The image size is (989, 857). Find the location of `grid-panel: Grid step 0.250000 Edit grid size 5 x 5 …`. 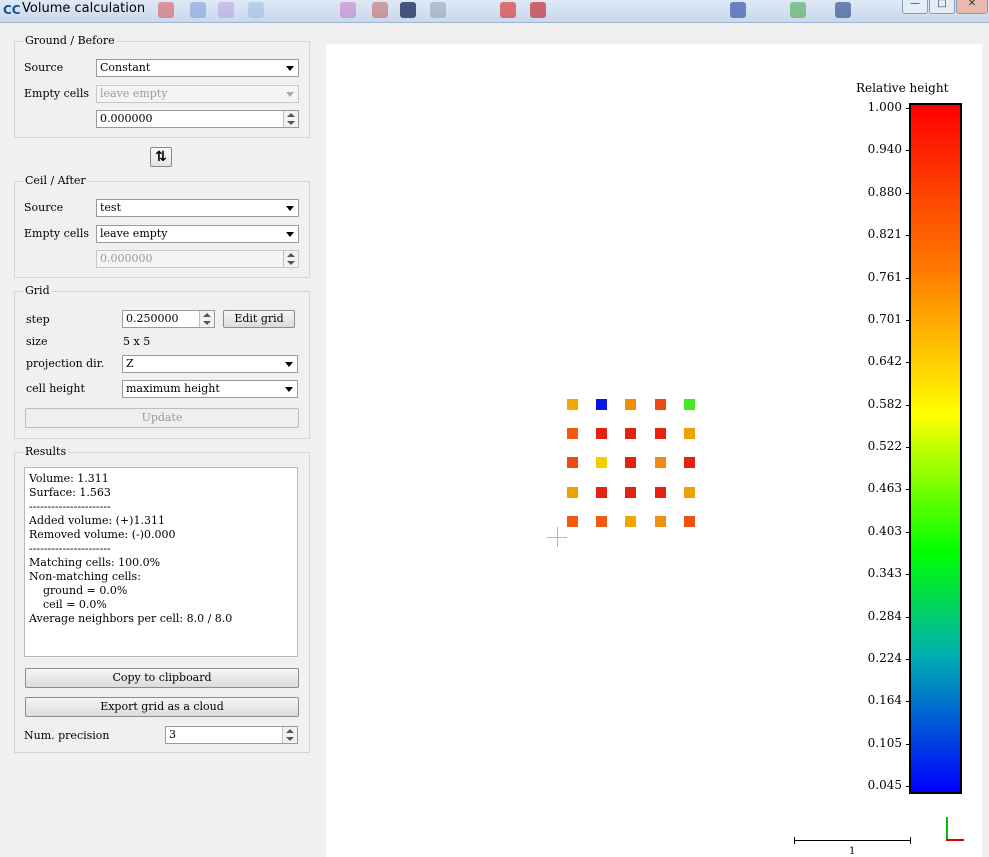

grid-panel: Grid step 0.250000 Edit grid size 5 x 5 … is located at coordinates (162, 361).